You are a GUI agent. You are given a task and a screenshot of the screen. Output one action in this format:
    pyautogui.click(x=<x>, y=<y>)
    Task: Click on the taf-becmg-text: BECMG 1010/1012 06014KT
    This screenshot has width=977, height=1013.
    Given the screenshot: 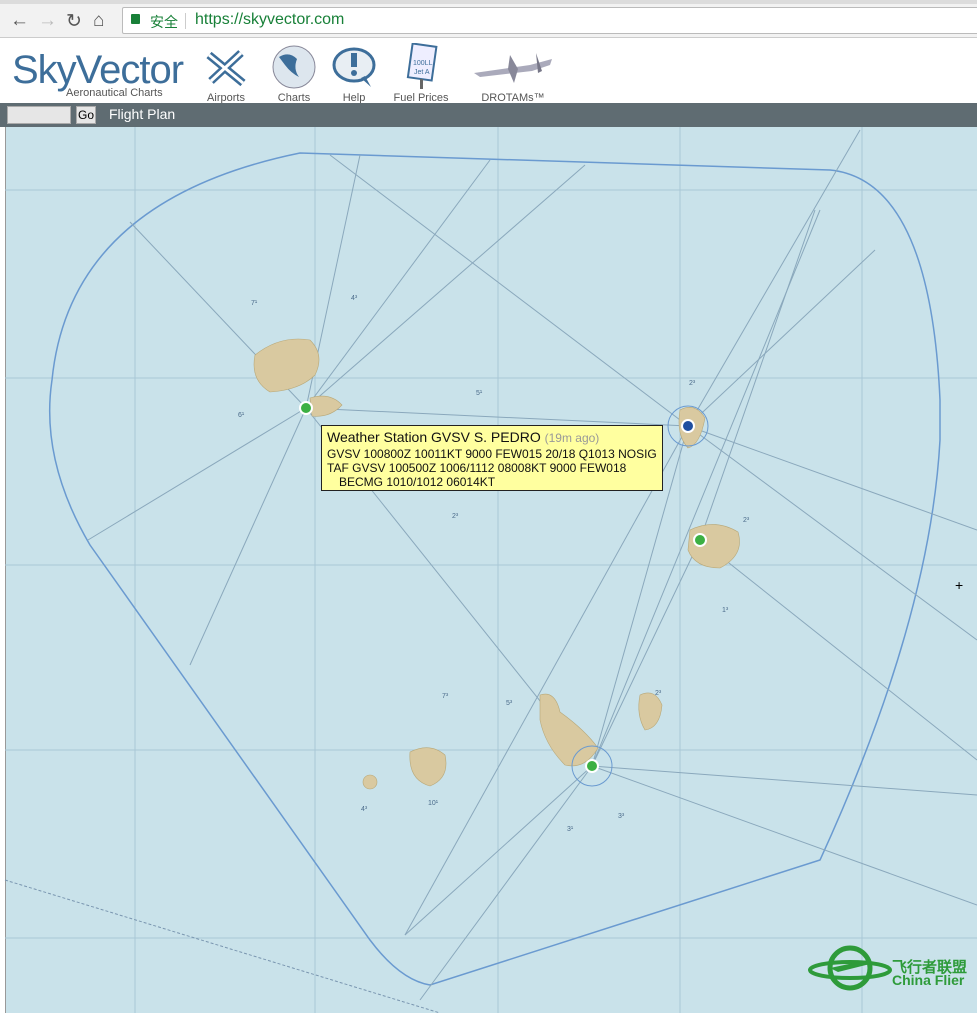 What is the action you would take?
    pyautogui.click(x=417, y=482)
    